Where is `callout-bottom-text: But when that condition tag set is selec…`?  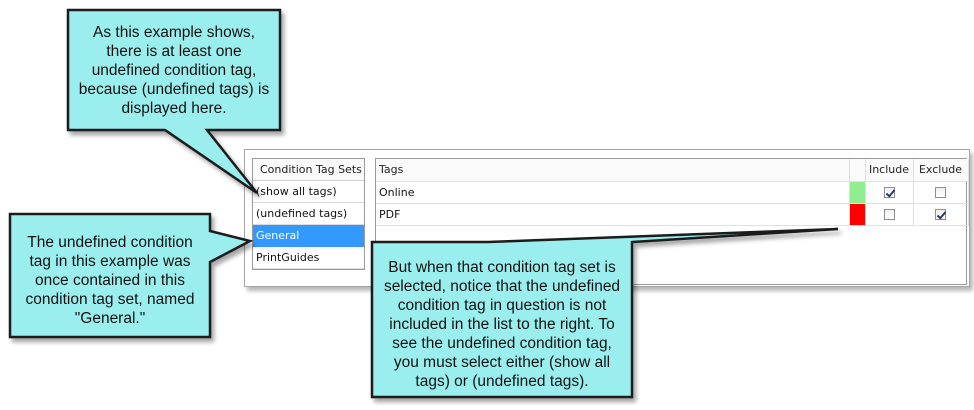 callout-bottom-text: But when that condition tag set is selec… is located at coordinates (502, 324).